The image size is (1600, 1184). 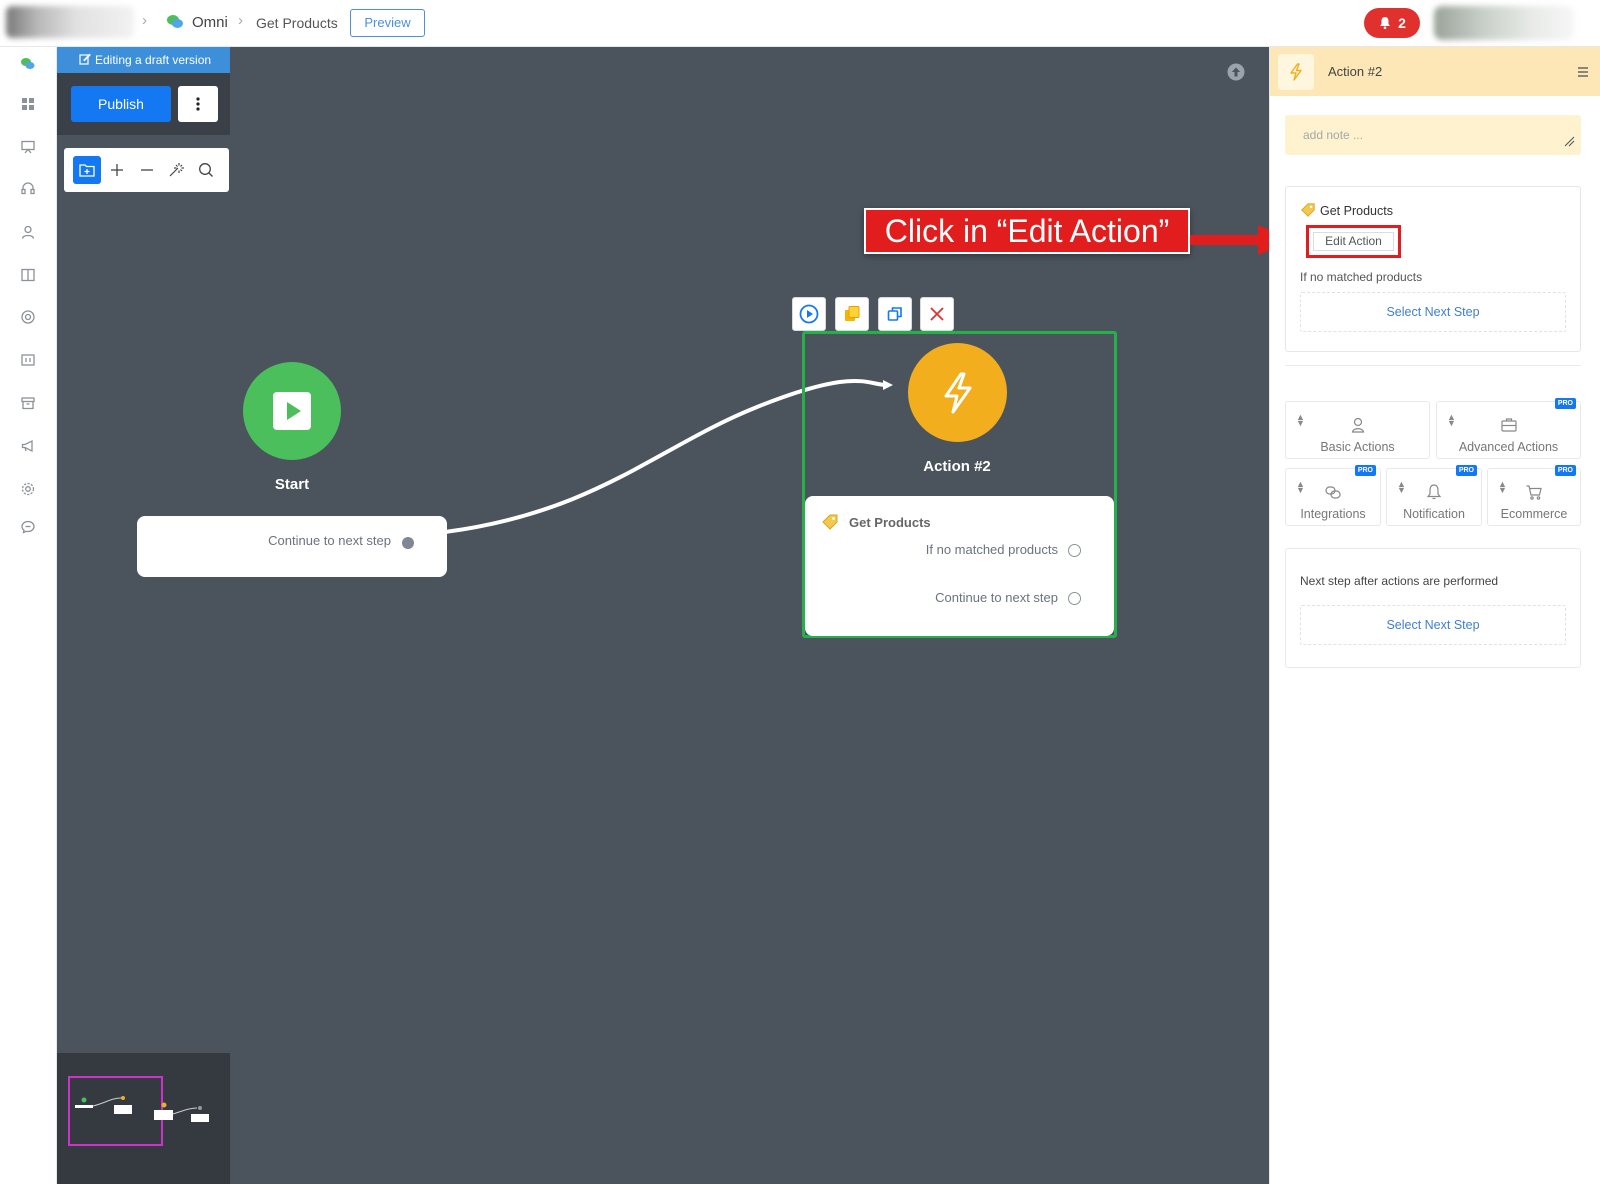 What do you see at coordinates (996, 597) in the screenshot?
I see `output-label-continue: Continue to next step` at bounding box center [996, 597].